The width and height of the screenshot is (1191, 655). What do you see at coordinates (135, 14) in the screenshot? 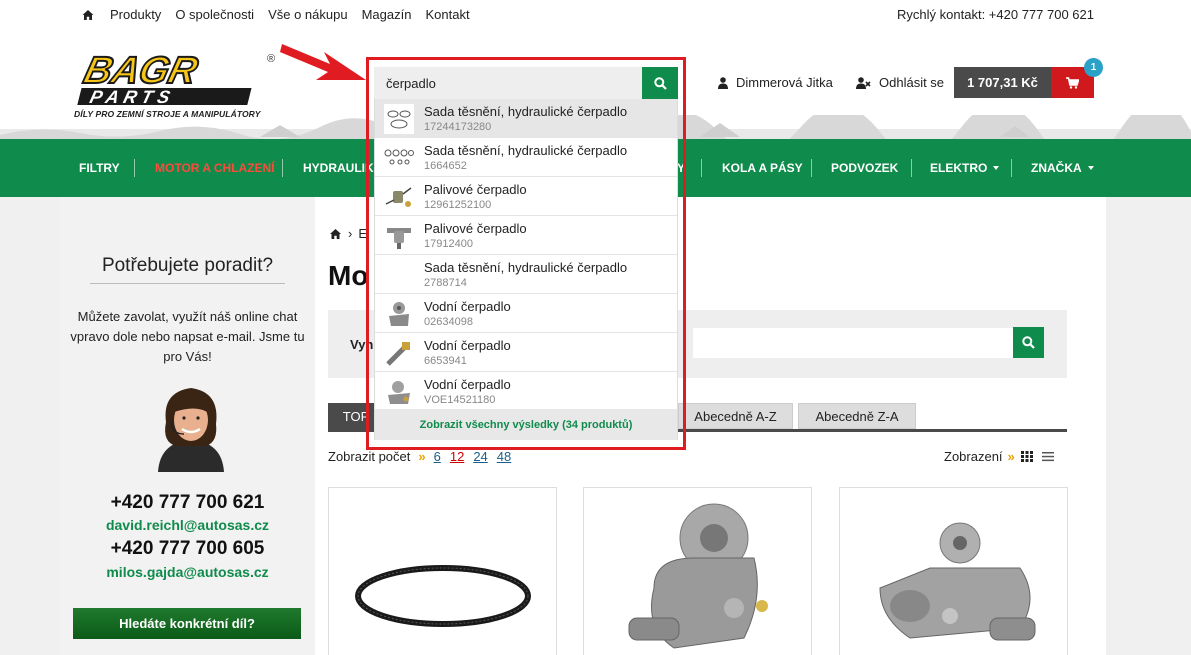
I see `top-nav-produkty: Produkty` at bounding box center [135, 14].